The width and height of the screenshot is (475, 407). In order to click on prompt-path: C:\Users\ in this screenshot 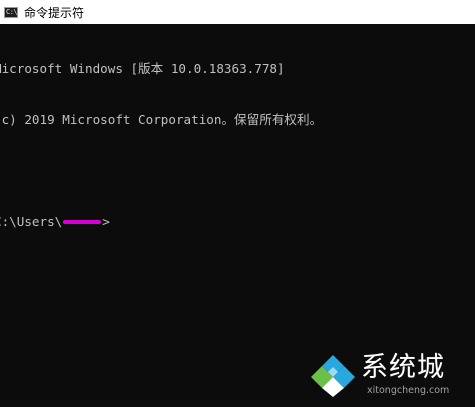, I will do `click(31, 221)`.